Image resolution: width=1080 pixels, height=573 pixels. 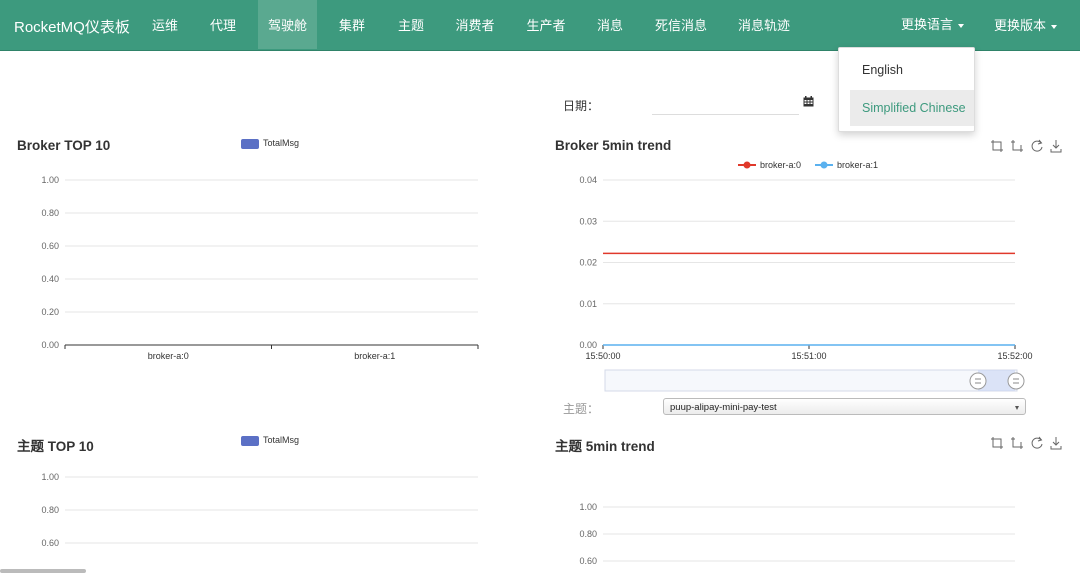 I want to click on broker-trend-title: Broker 5min trend, so click(x=613, y=145).